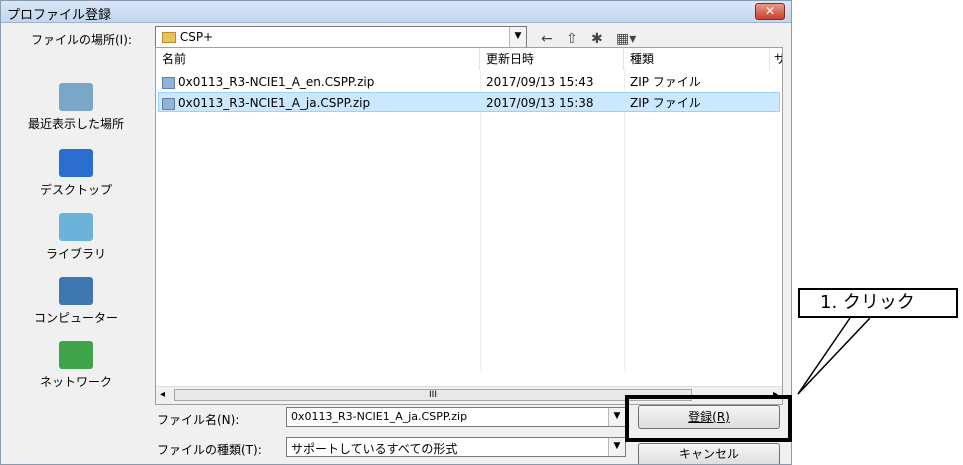 This screenshot has width=963, height=465. I want to click on column-header-date: 更新日時, so click(552, 59).